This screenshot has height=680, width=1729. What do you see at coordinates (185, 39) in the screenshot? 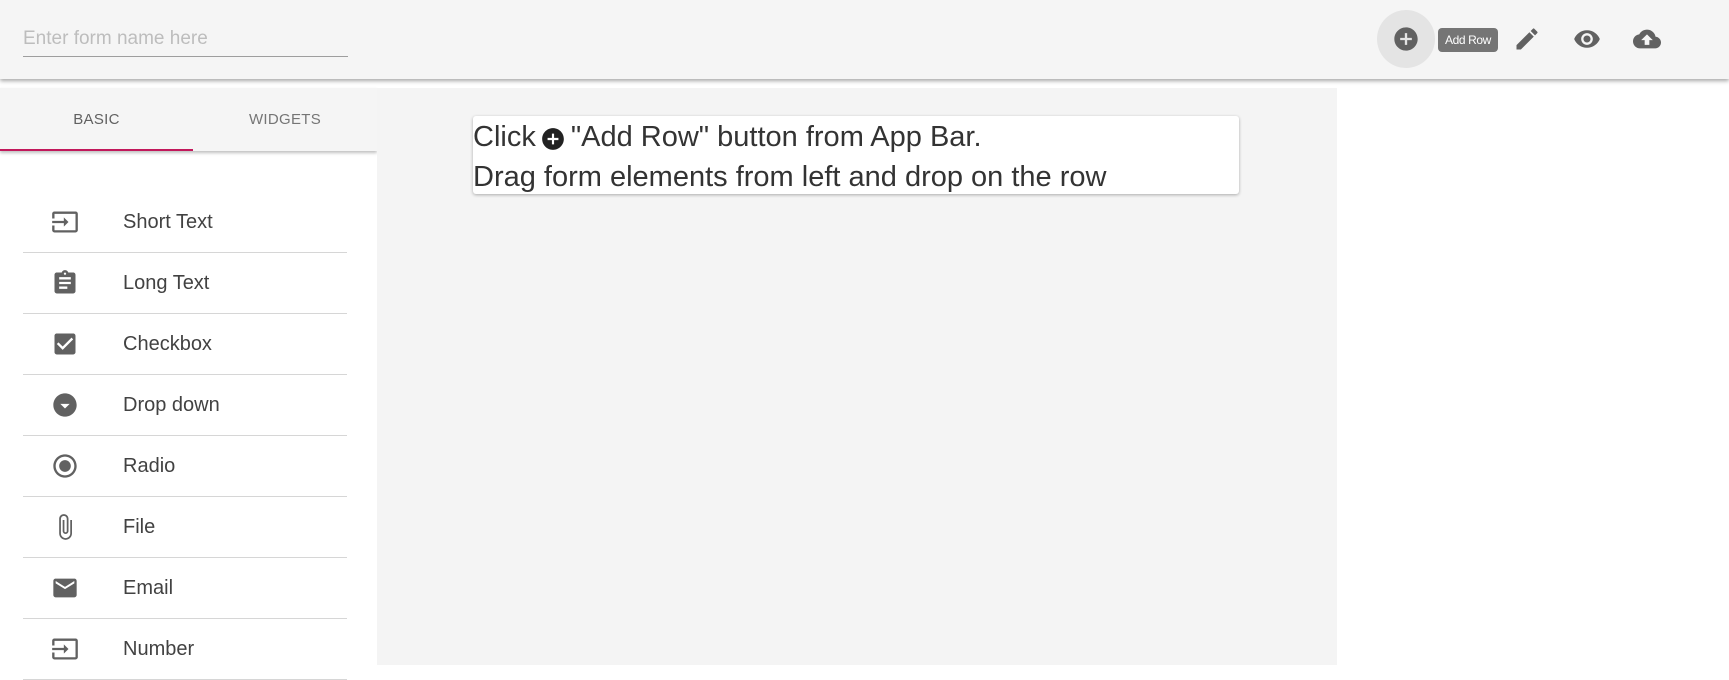
I see `form-name-input` at bounding box center [185, 39].